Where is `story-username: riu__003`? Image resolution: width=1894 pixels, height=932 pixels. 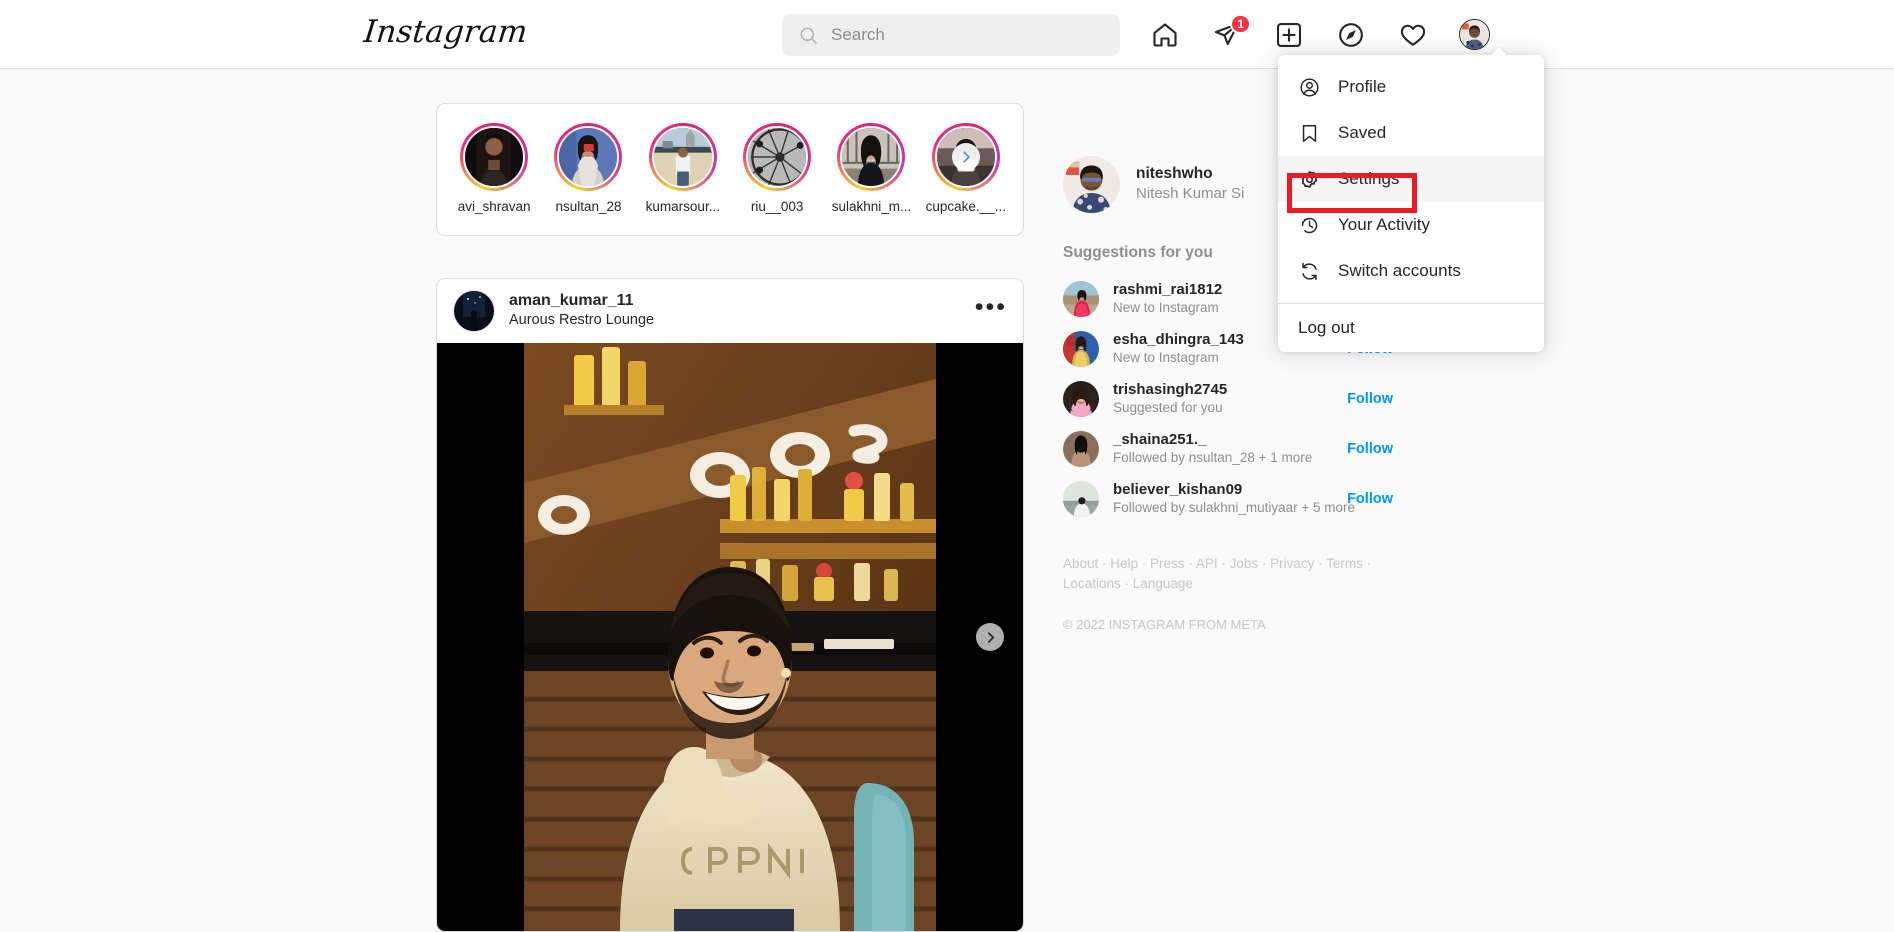 story-username: riu__003 is located at coordinates (777, 206).